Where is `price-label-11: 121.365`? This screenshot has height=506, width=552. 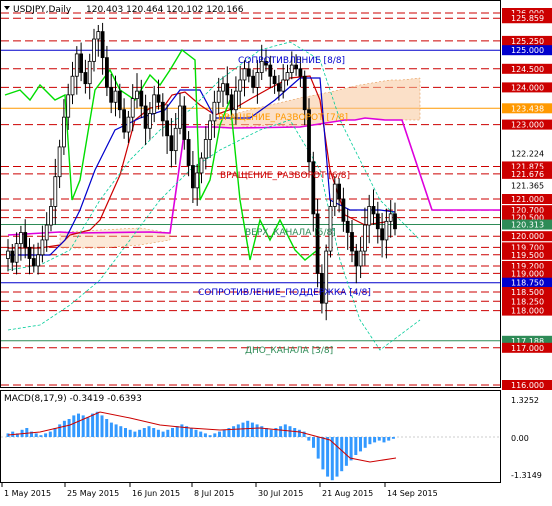
price-label-11: 121.365 is located at coordinates (527, 185).